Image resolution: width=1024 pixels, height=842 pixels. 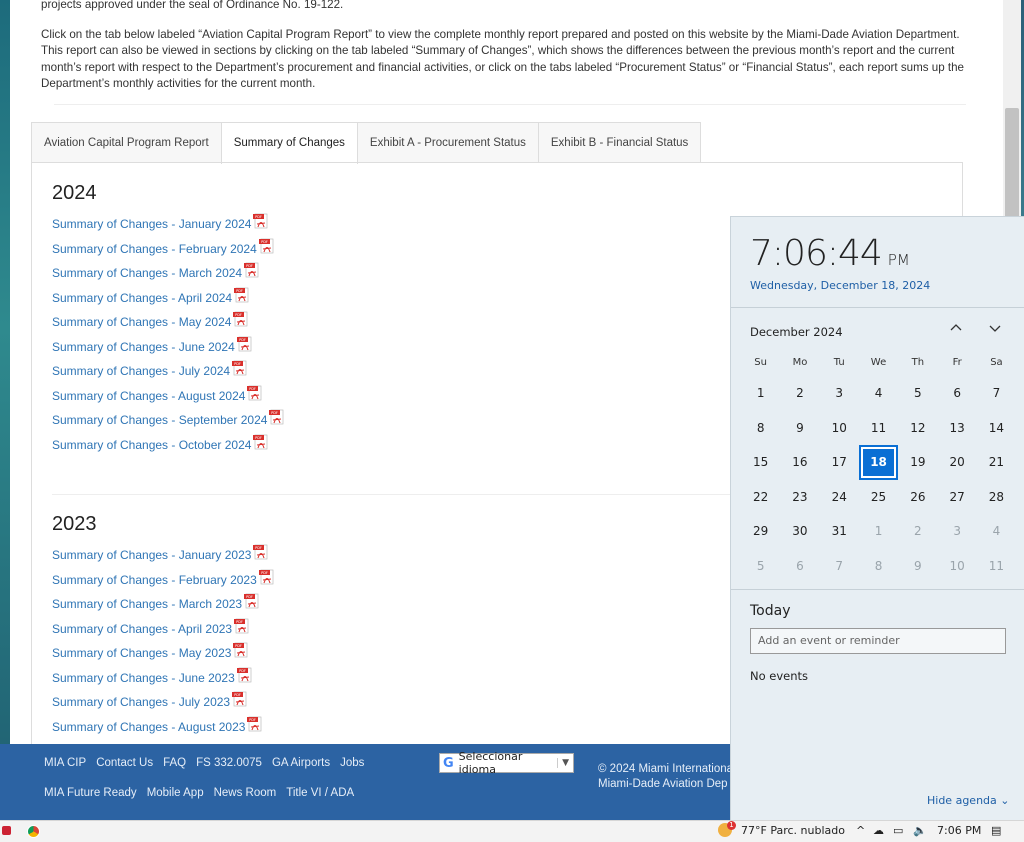 I want to click on calendar-day: 30, so click(x=799, y=531).